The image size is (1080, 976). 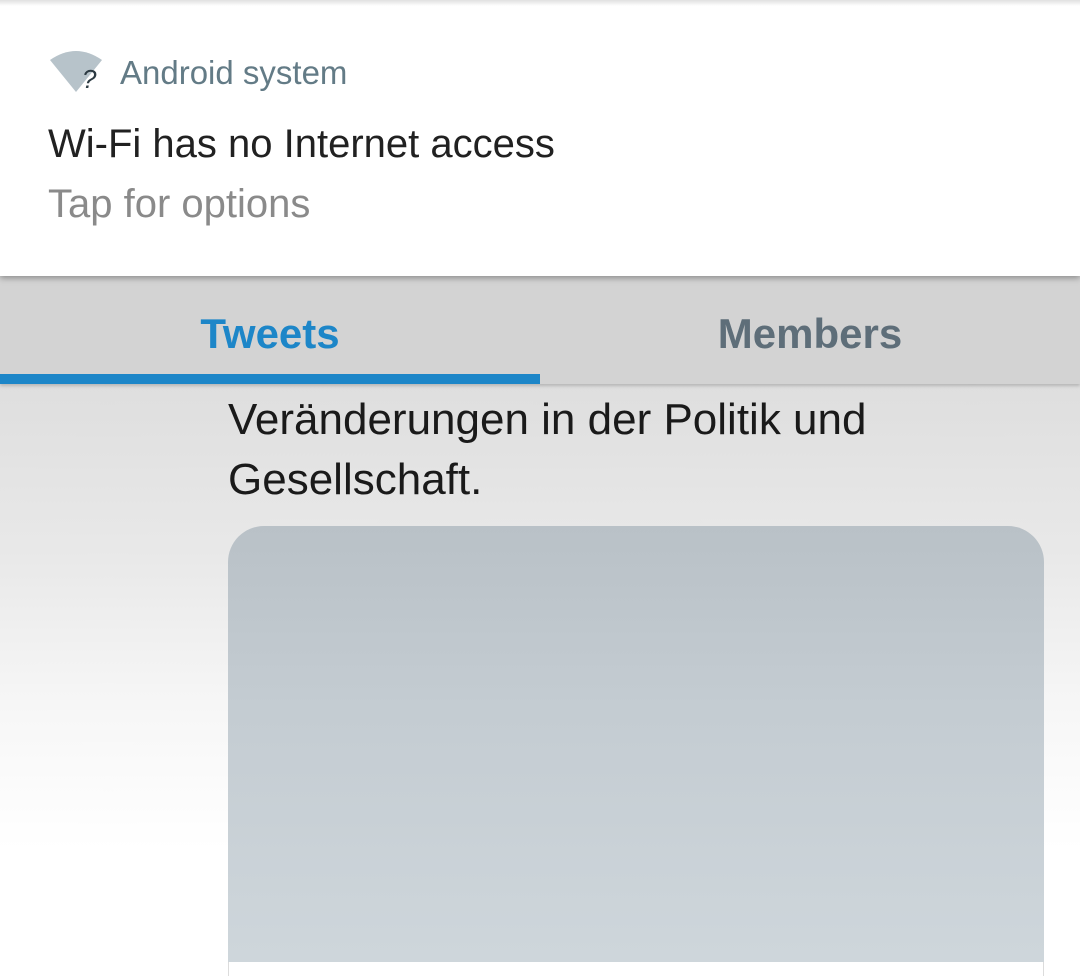 What do you see at coordinates (270, 379) in the screenshot?
I see `active-tab-indicator` at bounding box center [270, 379].